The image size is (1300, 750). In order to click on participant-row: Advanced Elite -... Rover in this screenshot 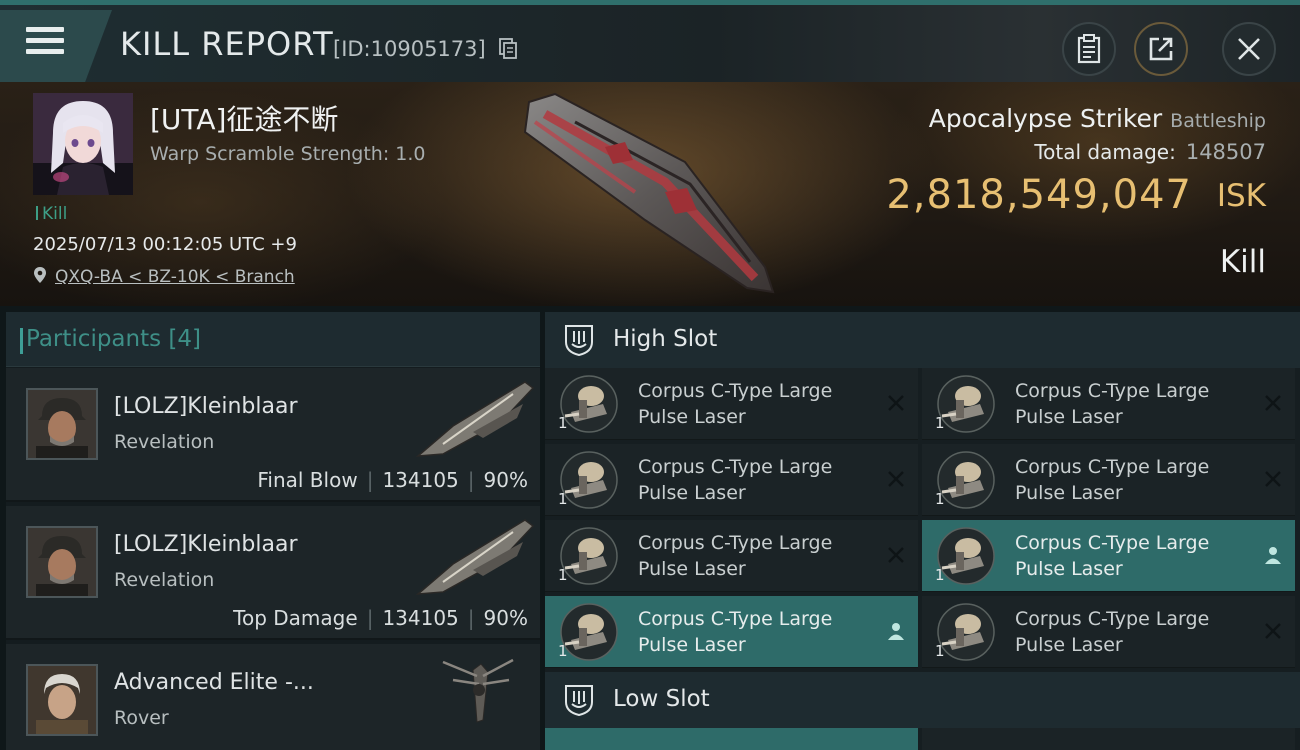, I will do `click(273, 697)`.